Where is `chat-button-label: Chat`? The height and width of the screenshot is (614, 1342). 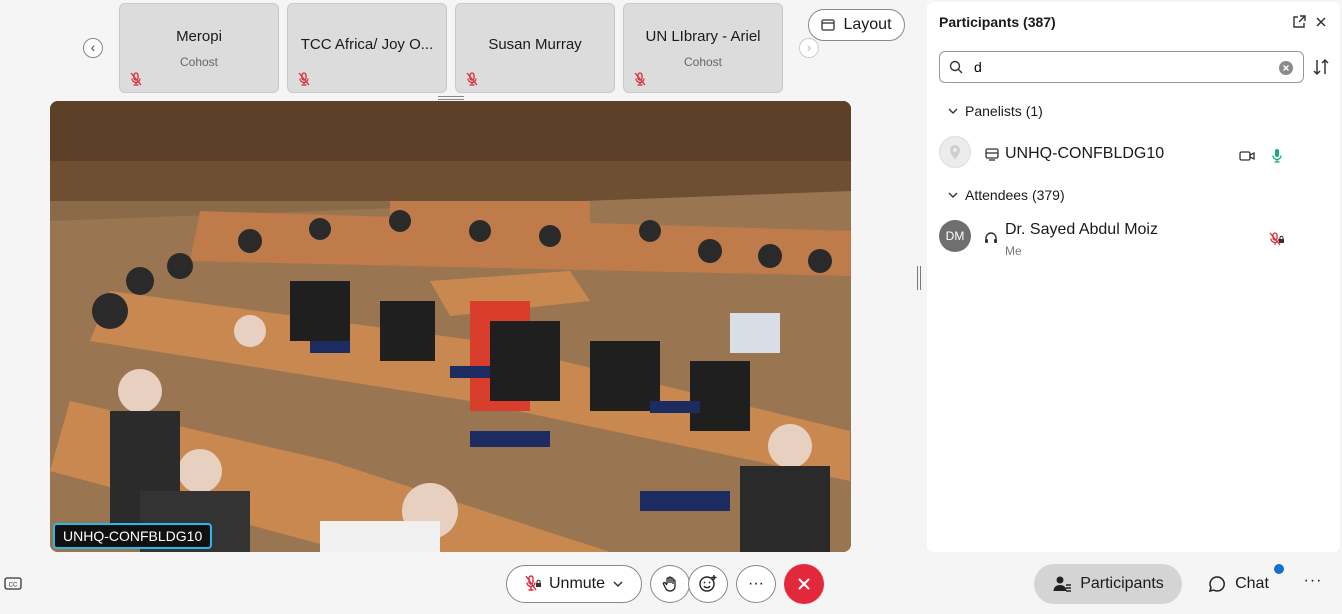
chat-button-label: Chat is located at coordinates (1252, 583).